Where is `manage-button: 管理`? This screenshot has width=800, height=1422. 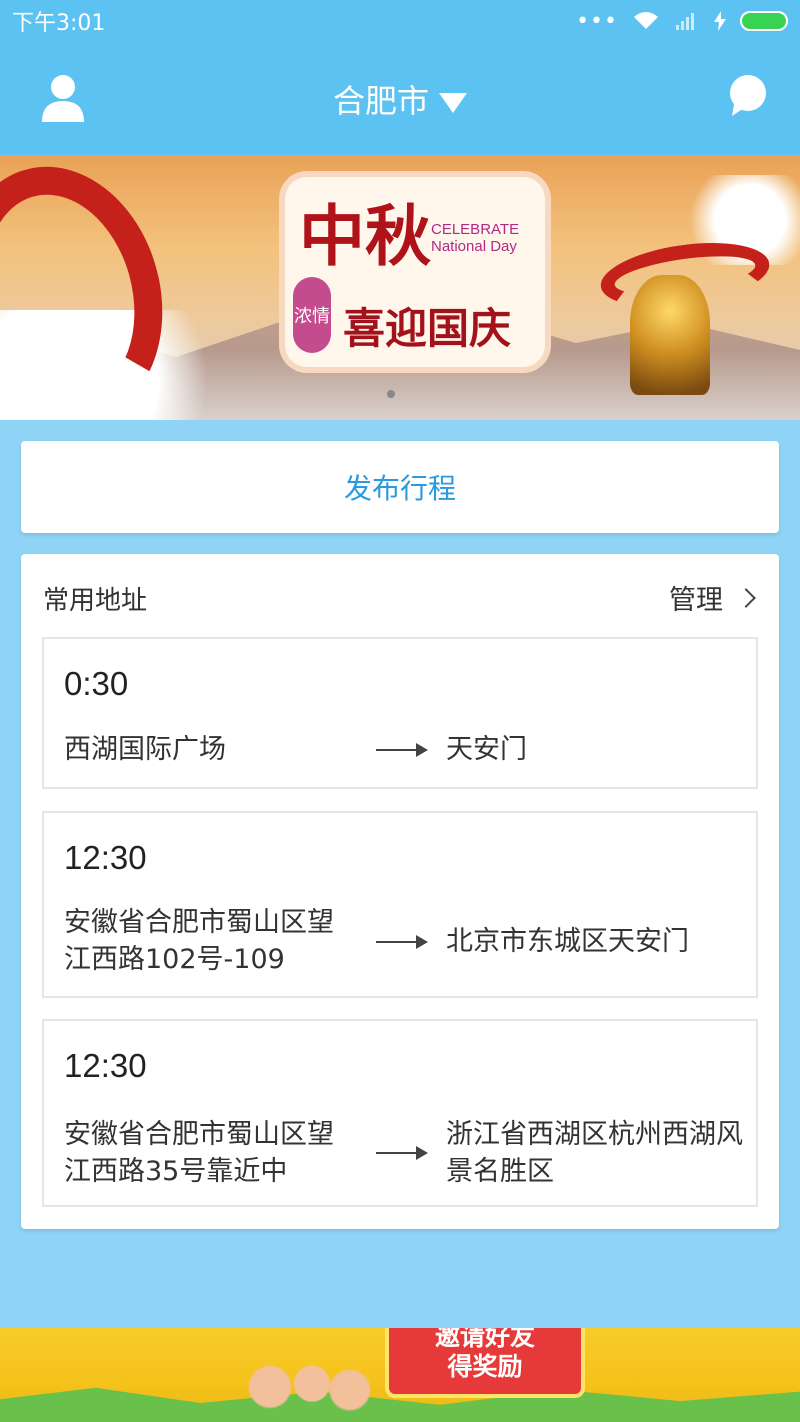
manage-button: 管理 is located at coordinates (712, 597).